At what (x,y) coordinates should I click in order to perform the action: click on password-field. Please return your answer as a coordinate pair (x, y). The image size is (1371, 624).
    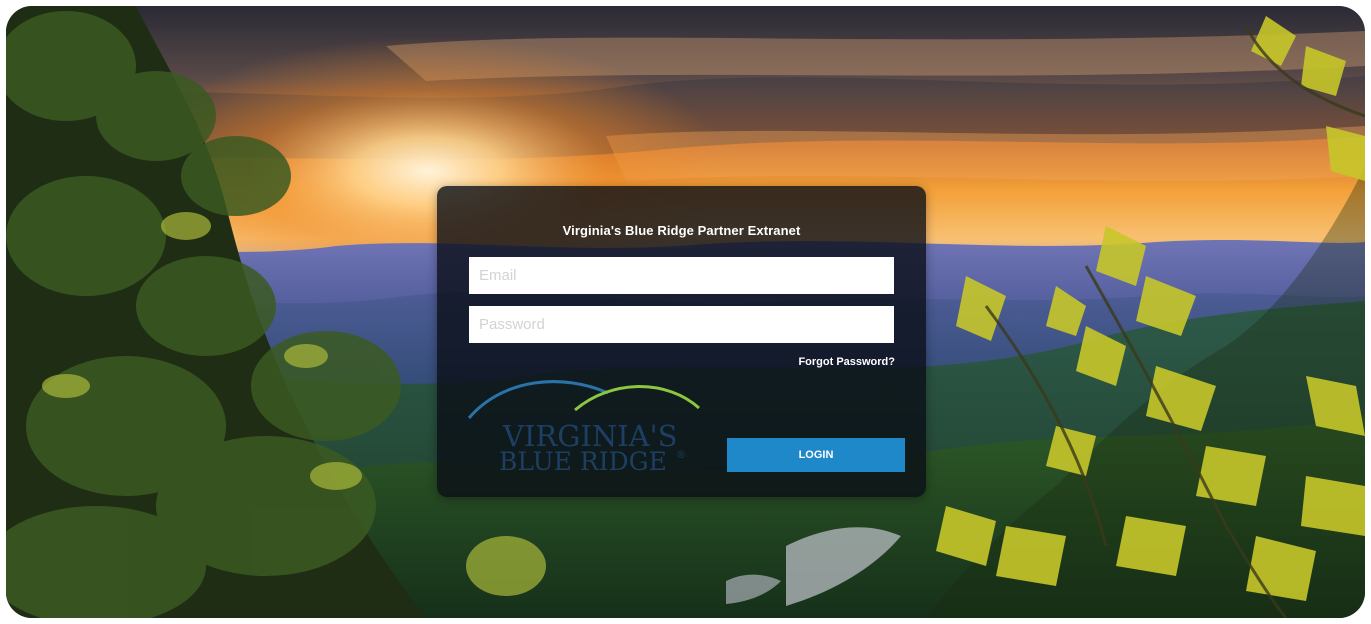
    Looking at the image, I should click on (681, 324).